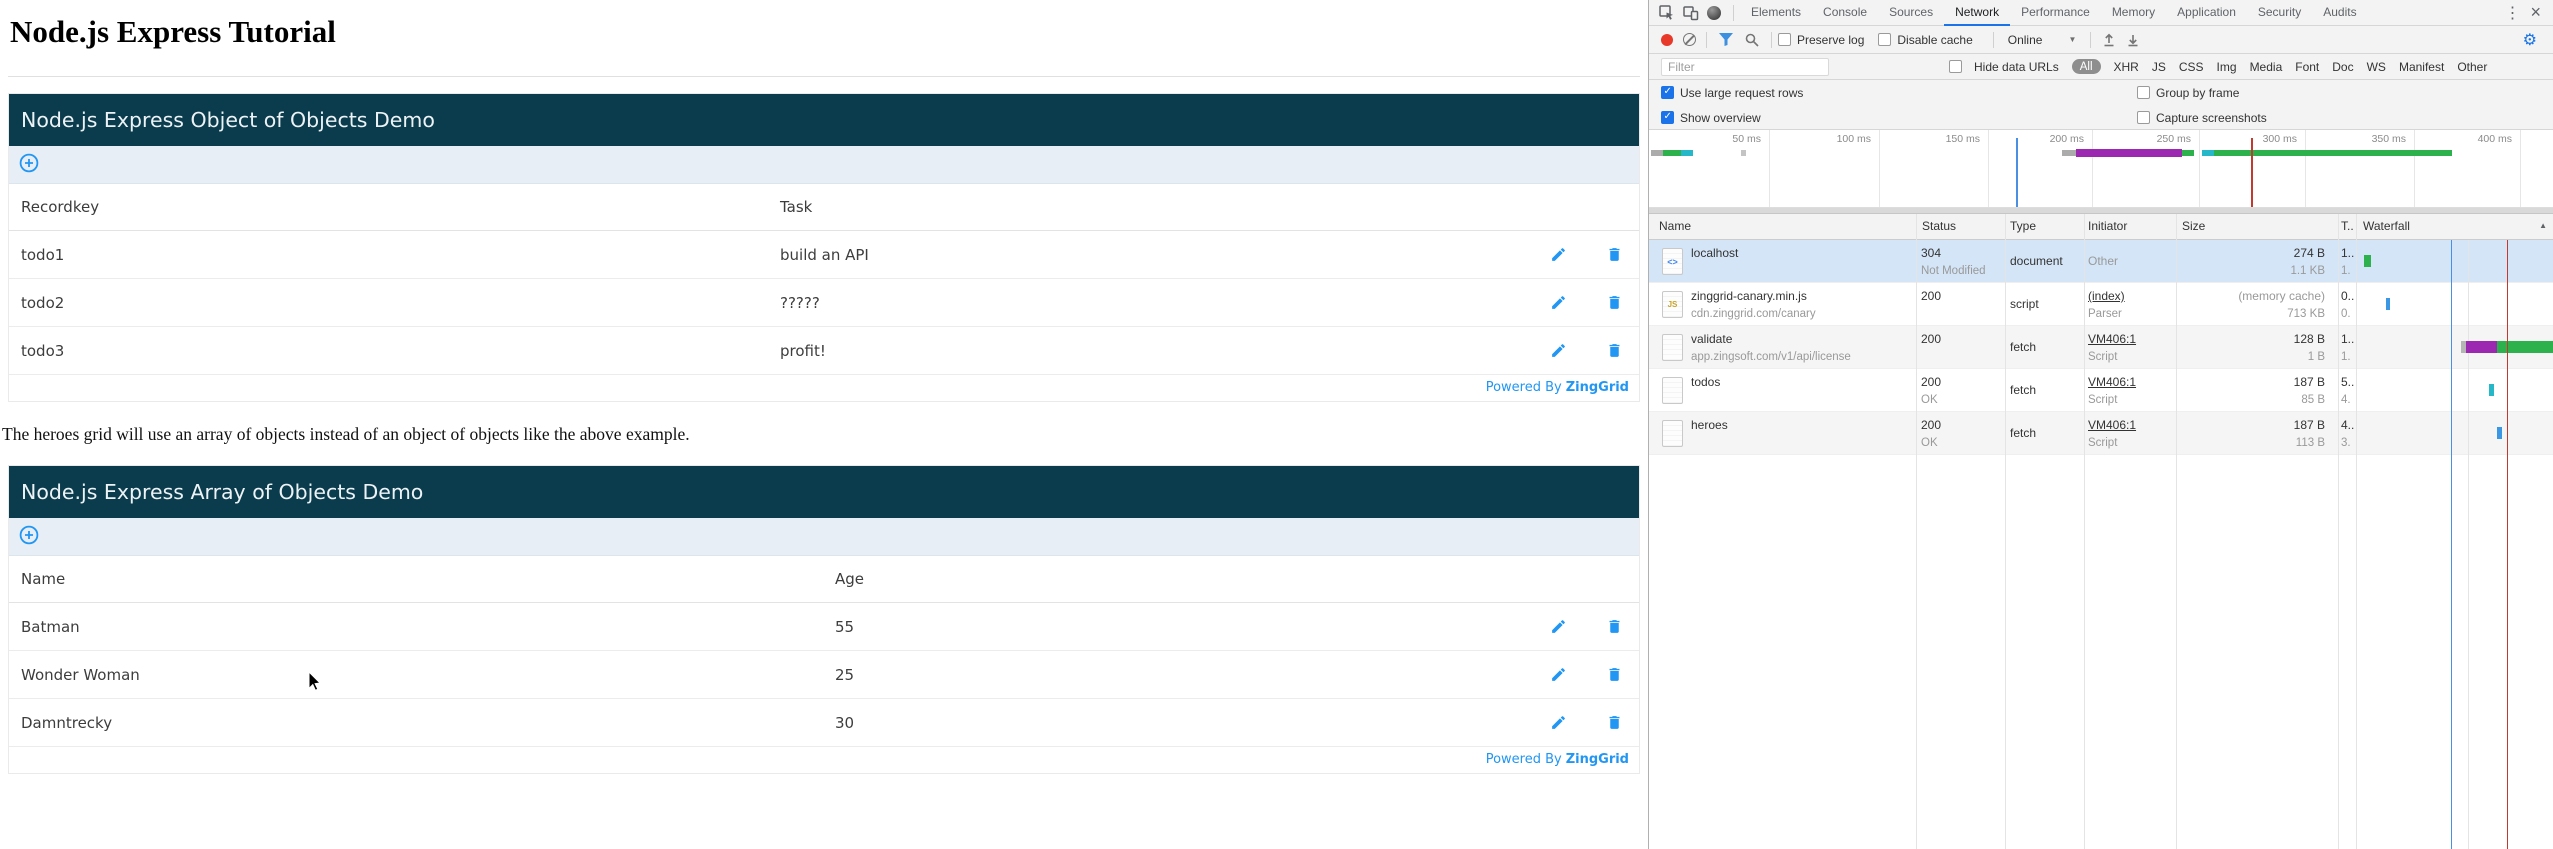 This screenshot has width=2553, height=849. Describe the element at coordinates (1689, 39) in the screenshot. I see `clear-icon` at that location.